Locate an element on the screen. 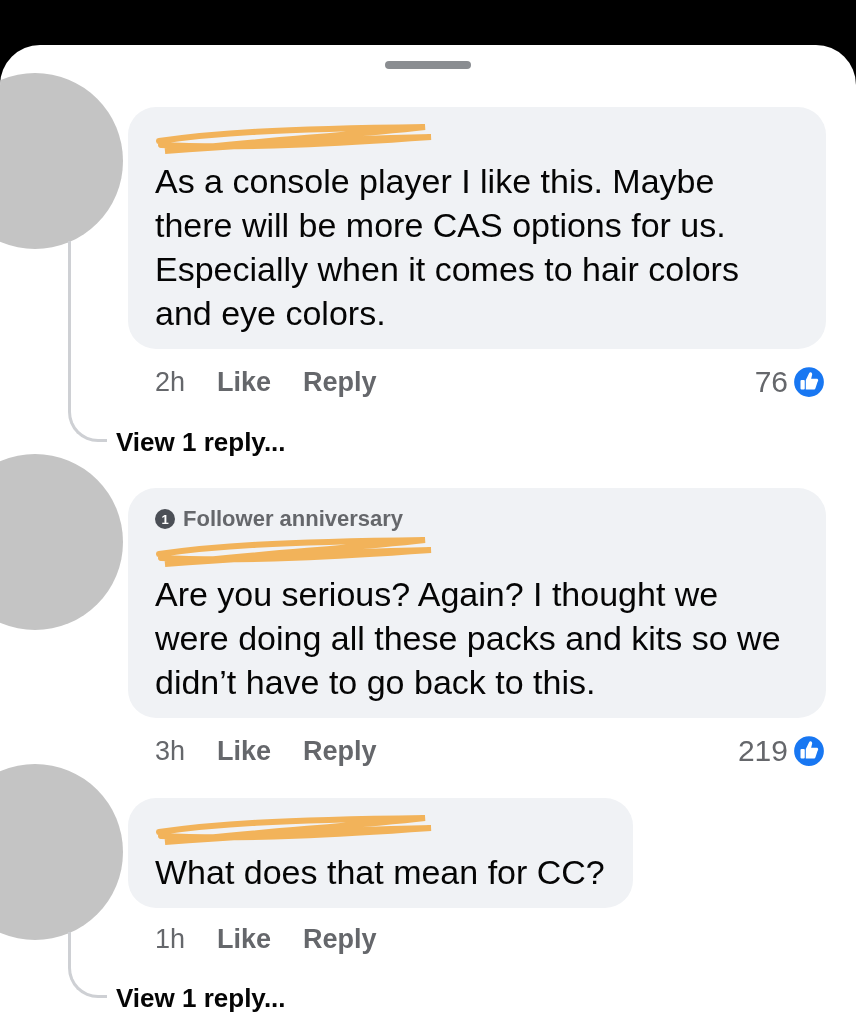 The width and height of the screenshot is (856, 1024). reaction-count: 76 is located at coordinates (771, 382).